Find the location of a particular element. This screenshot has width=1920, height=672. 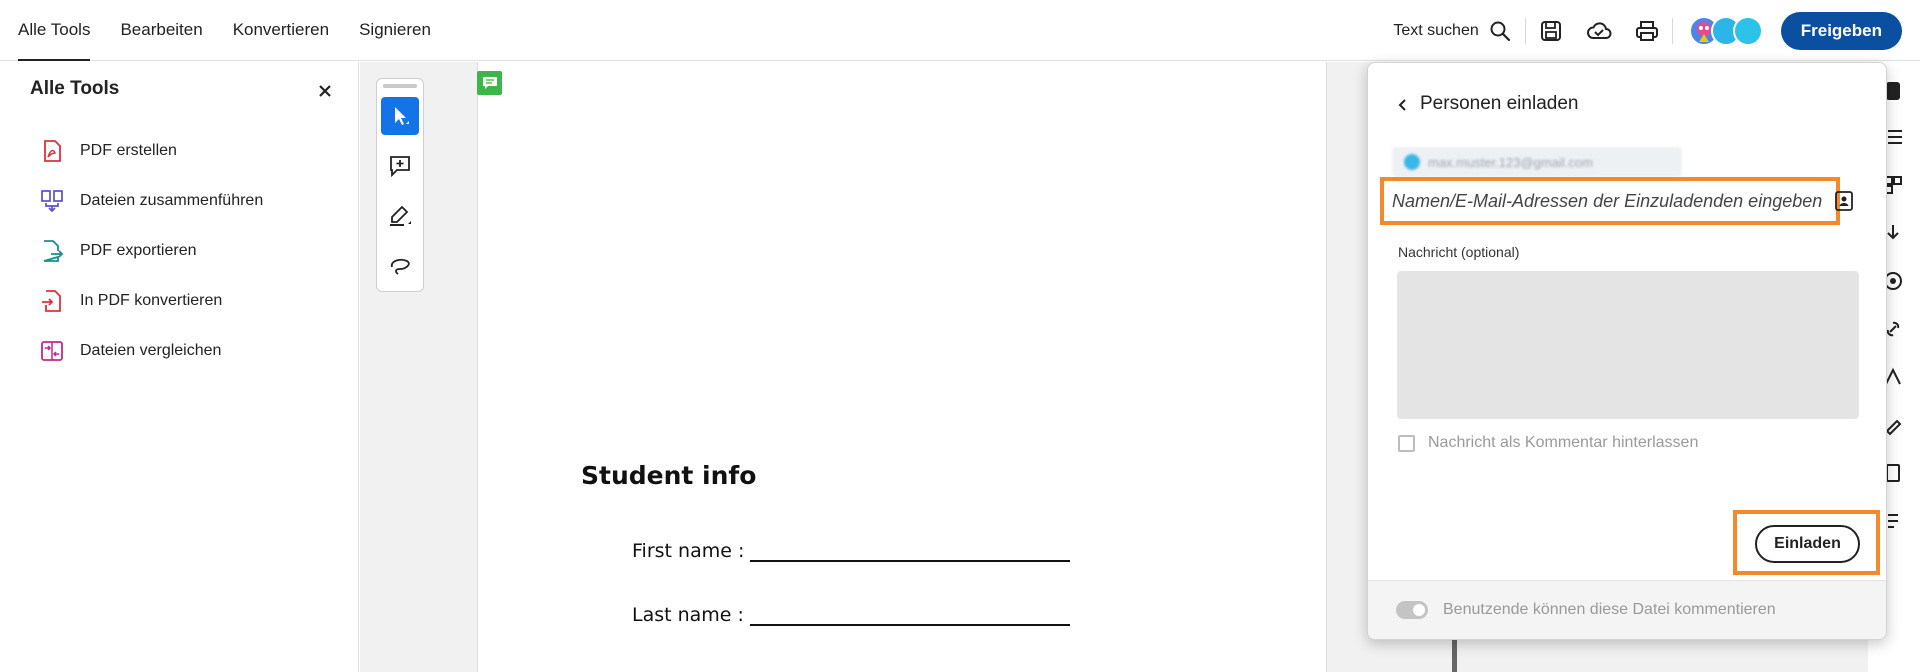

tool-label: In PDF konvertieren is located at coordinates (151, 300).